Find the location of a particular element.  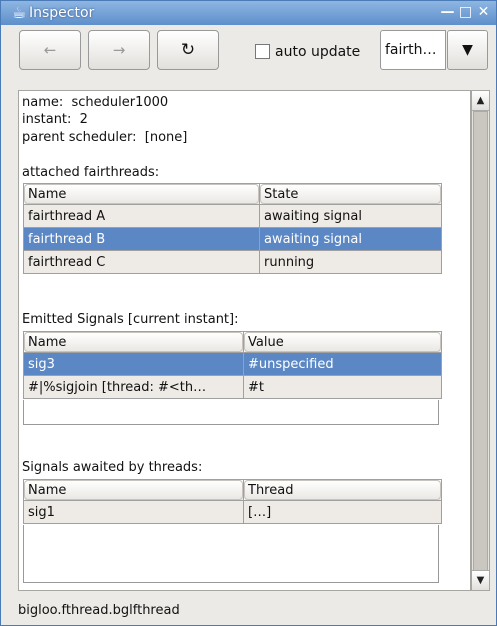

scroll-up-icon: ▲ is located at coordinates (480, 101).